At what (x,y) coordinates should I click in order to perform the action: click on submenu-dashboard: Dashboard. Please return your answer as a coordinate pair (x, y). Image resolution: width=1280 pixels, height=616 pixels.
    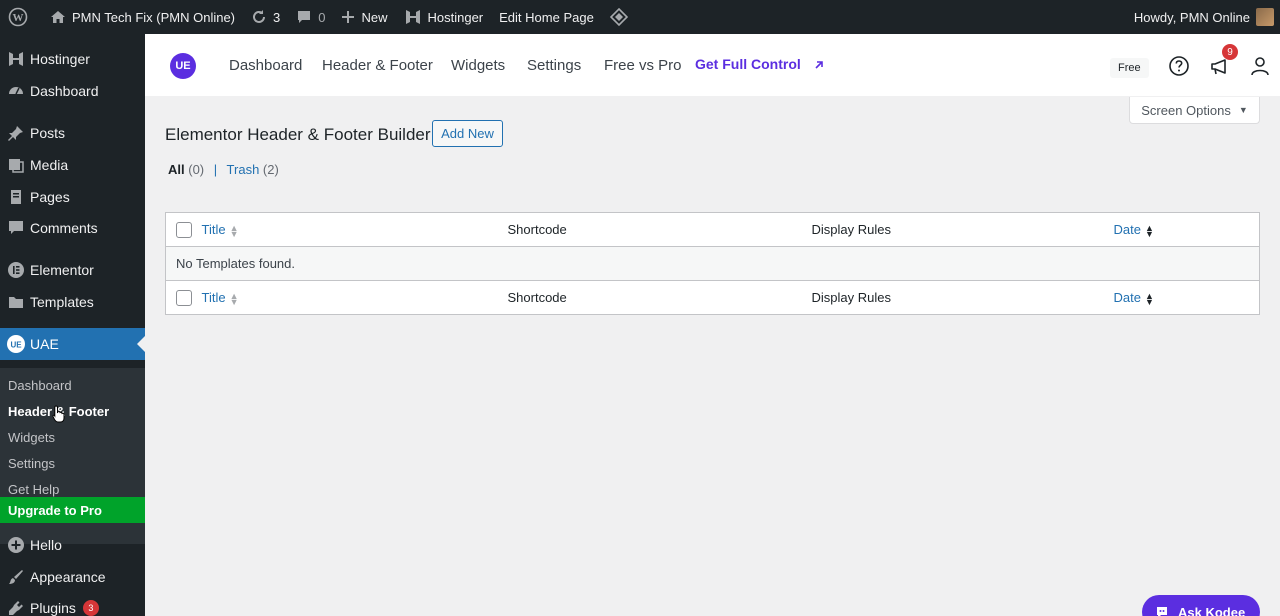
    Looking at the image, I should click on (40, 385).